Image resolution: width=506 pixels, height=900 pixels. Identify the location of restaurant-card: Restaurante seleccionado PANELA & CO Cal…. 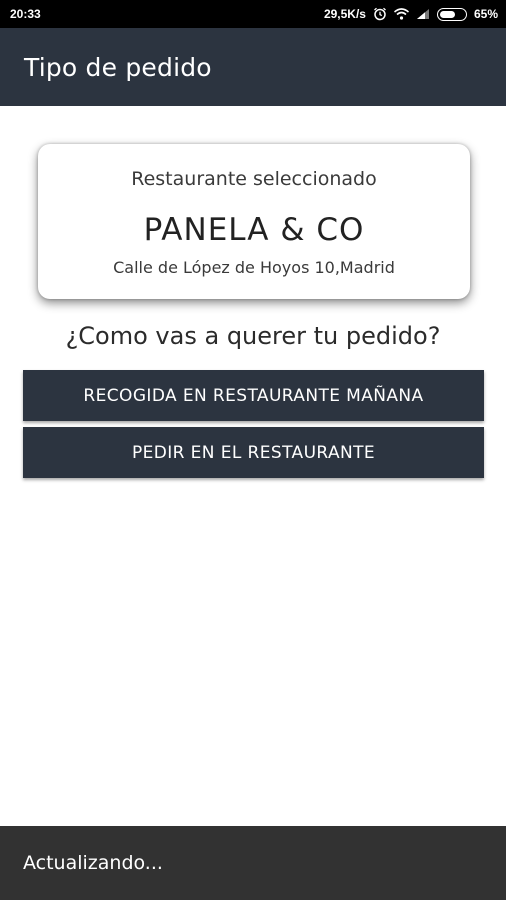
(254, 221).